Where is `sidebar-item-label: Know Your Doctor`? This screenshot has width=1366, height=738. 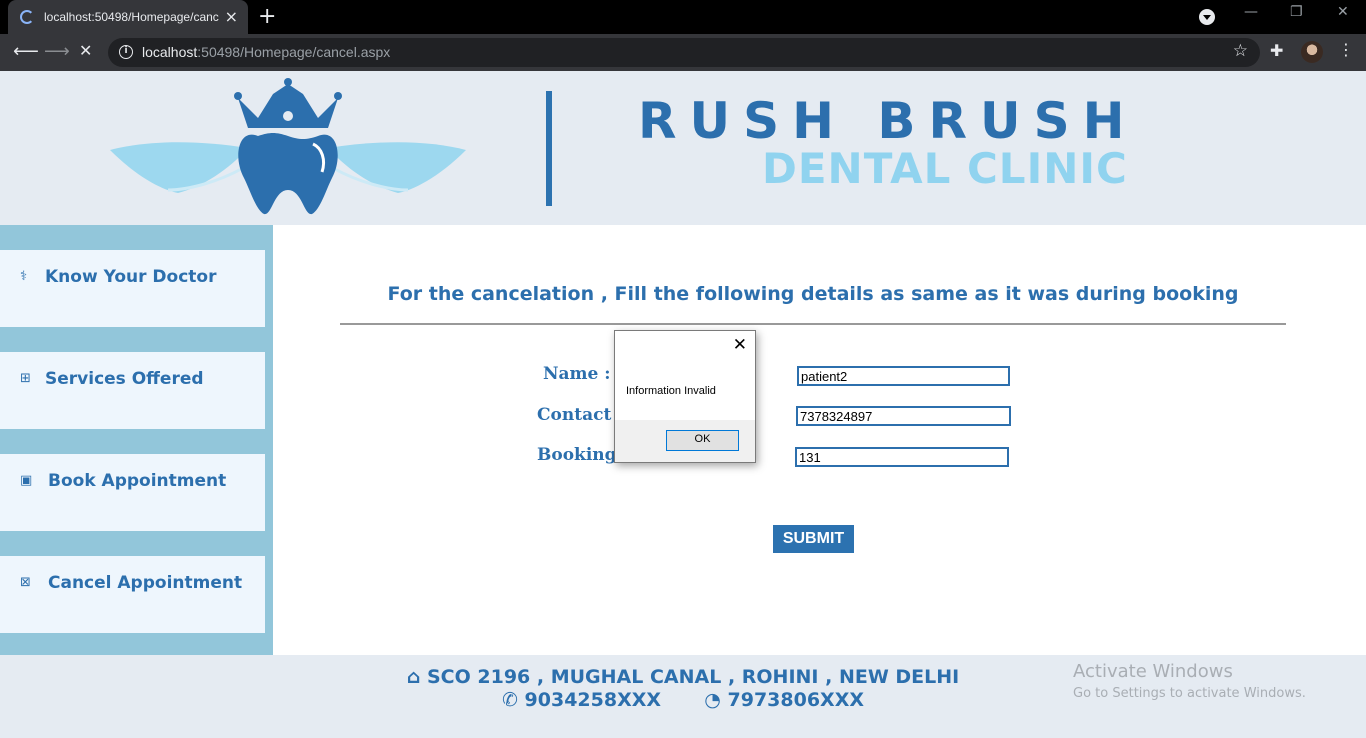
sidebar-item-label: Know Your Doctor is located at coordinates (131, 277).